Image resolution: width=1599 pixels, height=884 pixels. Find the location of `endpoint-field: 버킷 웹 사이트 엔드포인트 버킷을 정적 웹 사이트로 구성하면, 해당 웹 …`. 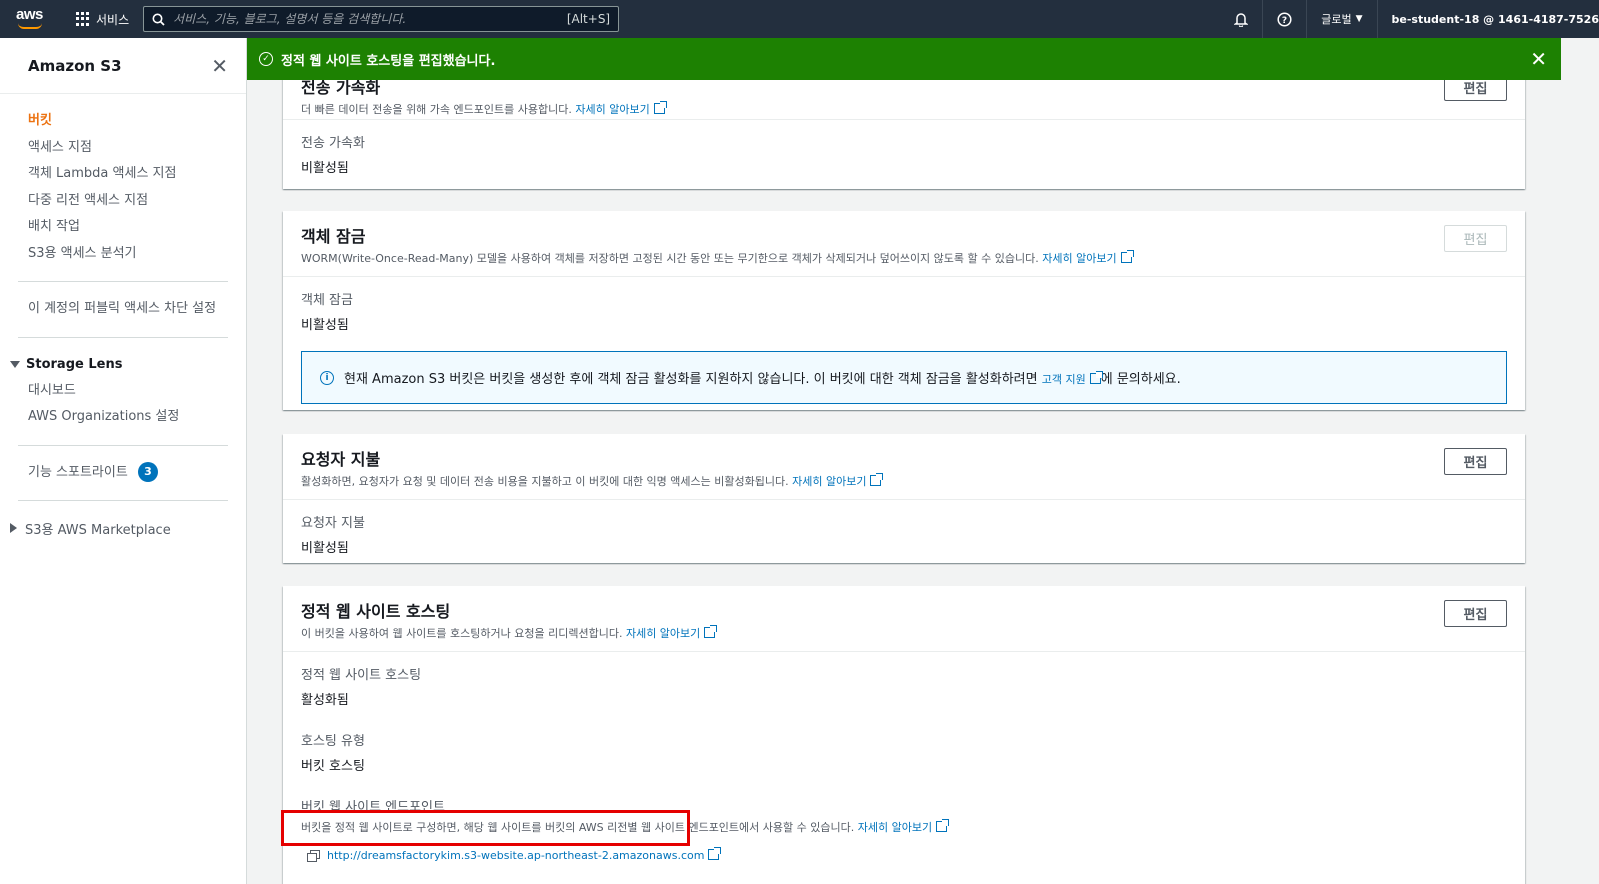

endpoint-field: 버킷 웹 사이트 엔드포인트 버킷을 정적 웹 사이트로 구성하면, 해당 웹 … is located at coordinates (904, 829).